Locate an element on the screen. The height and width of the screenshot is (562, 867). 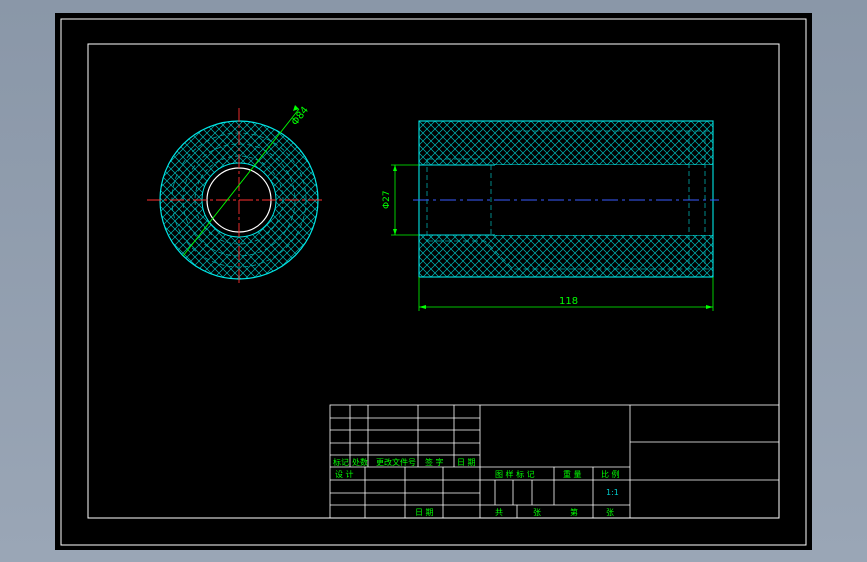
rev-header-date: 日 期 is located at coordinates (466, 462).